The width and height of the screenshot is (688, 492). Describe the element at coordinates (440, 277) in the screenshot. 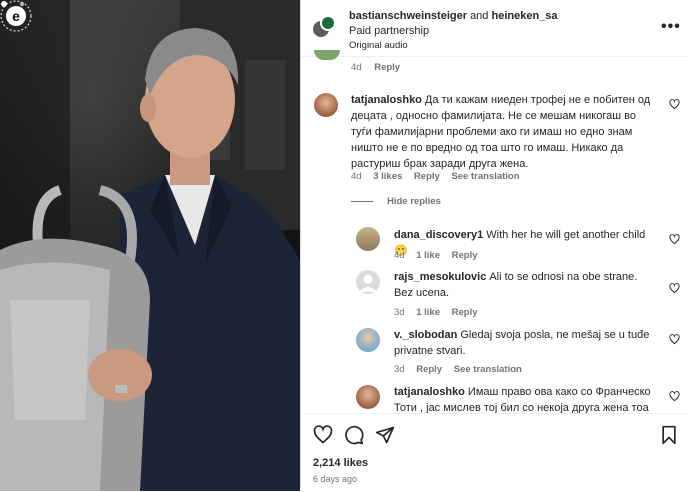

I see `reply-username: rajs_mesokulovic` at that location.